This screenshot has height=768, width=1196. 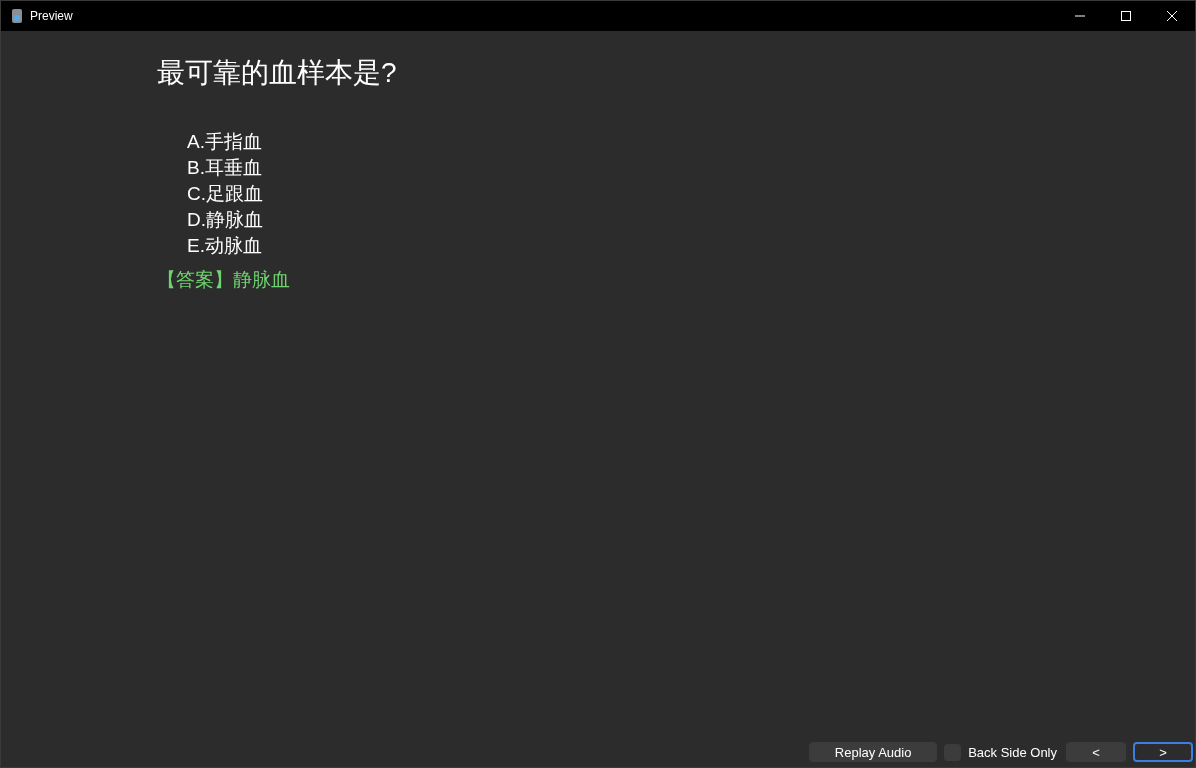 I want to click on answer-option: E.动脉血, so click(x=224, y=246).